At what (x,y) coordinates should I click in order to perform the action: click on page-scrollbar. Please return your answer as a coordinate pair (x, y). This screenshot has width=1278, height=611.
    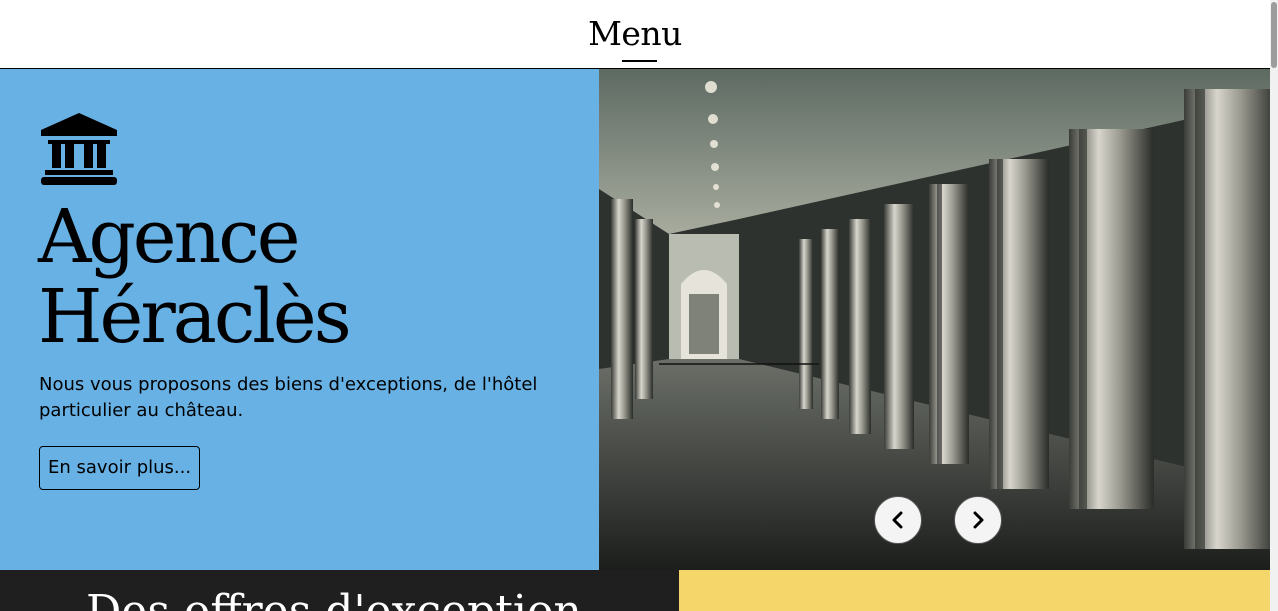
    Looking at the image, I should click on (1274, 305).